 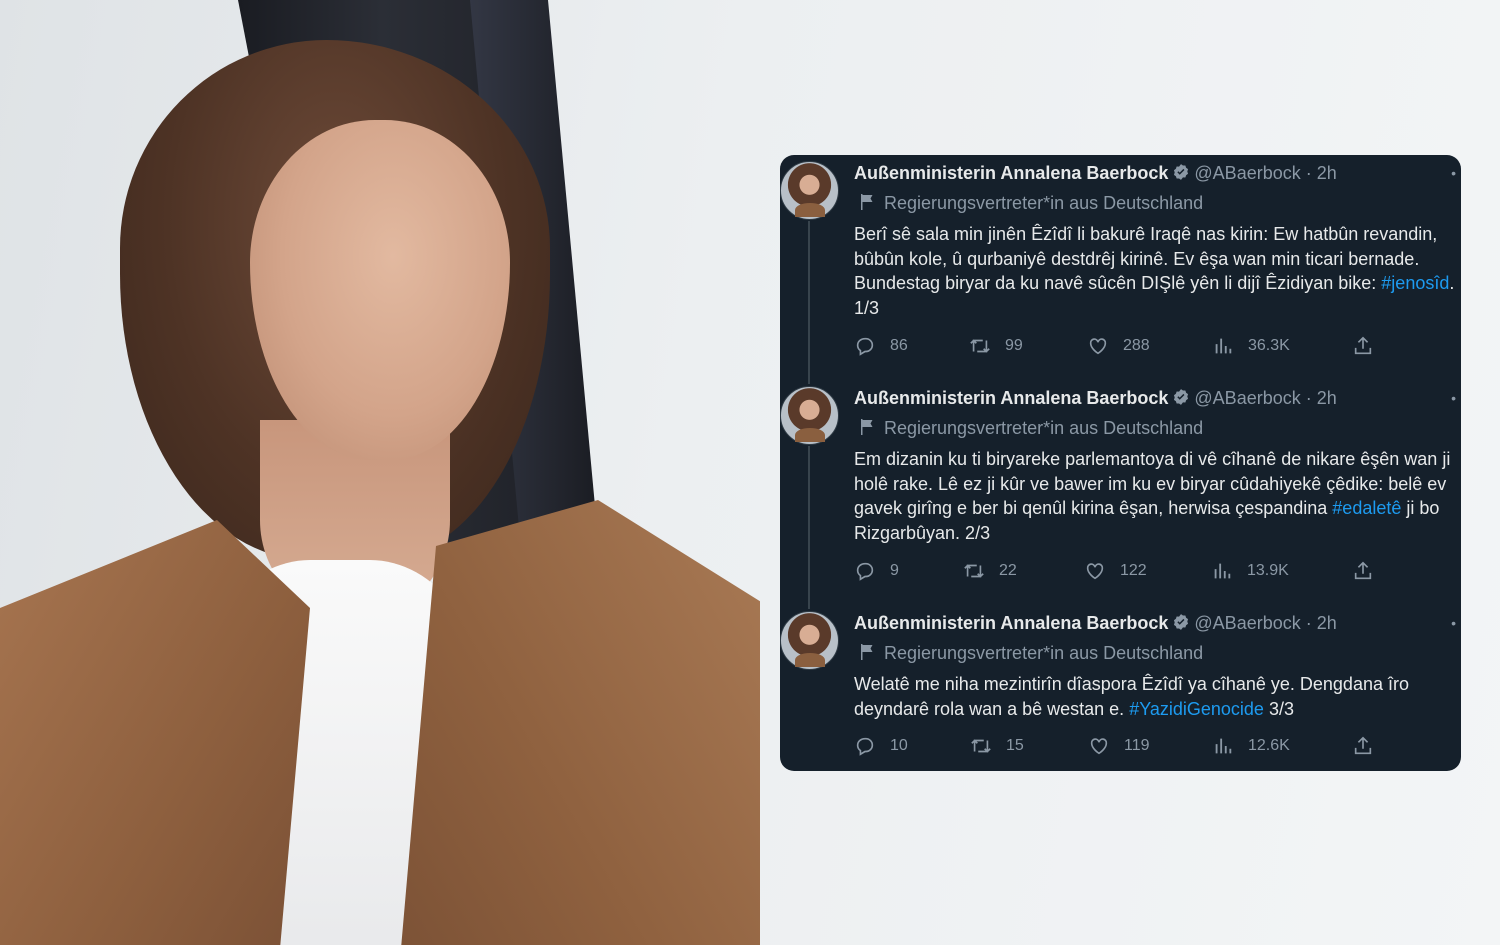 I want to click on retweet-count: 22, so click(x=1008, y=570).